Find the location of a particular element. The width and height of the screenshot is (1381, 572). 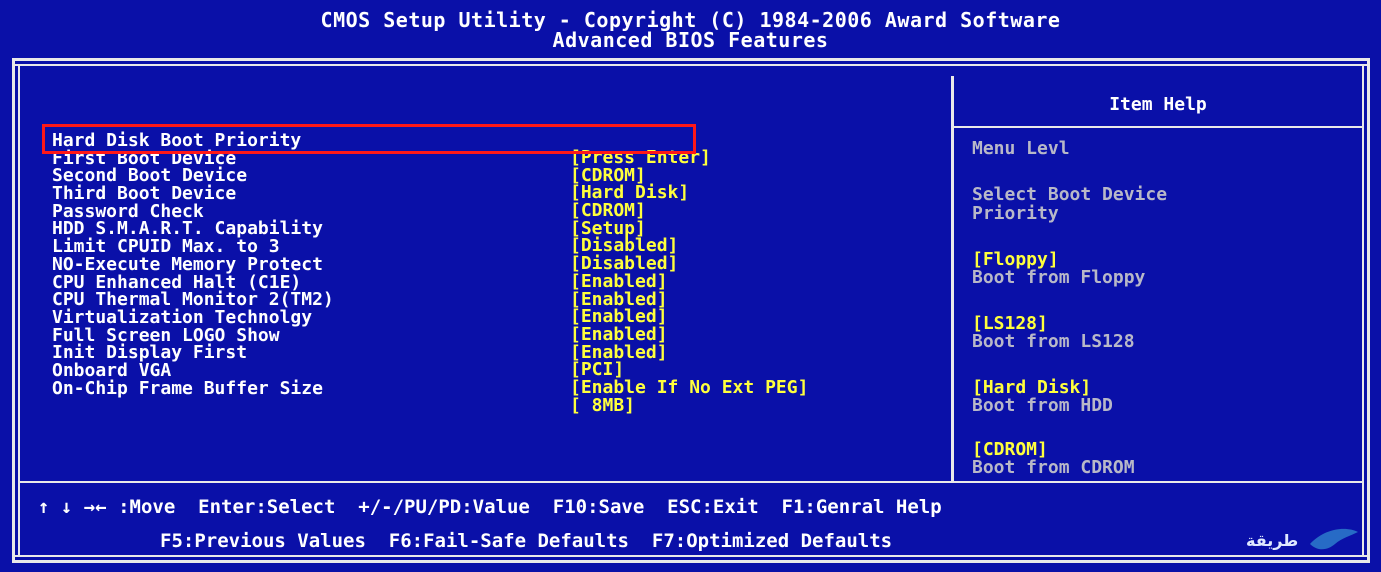

help-description-line1: Select Boot Device is located at coordinates (1070, 194).